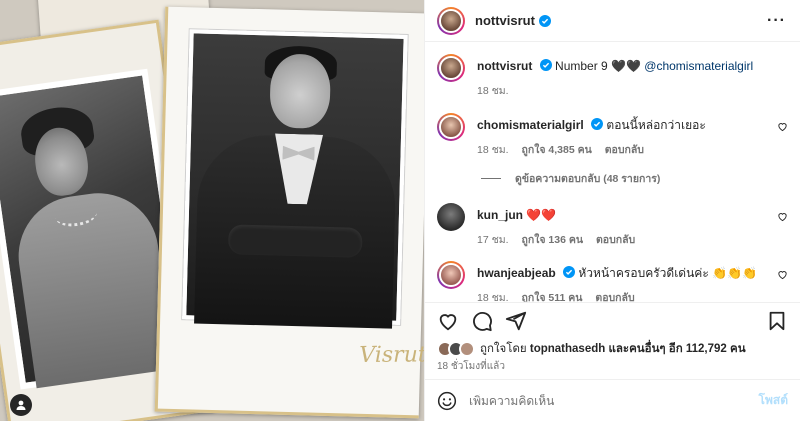 The height and width of the screenshot is (421, 800). Describe the element at coordinates (493, 240) in the screenshot. I see `comment-time: 17 ชม.` at that location.